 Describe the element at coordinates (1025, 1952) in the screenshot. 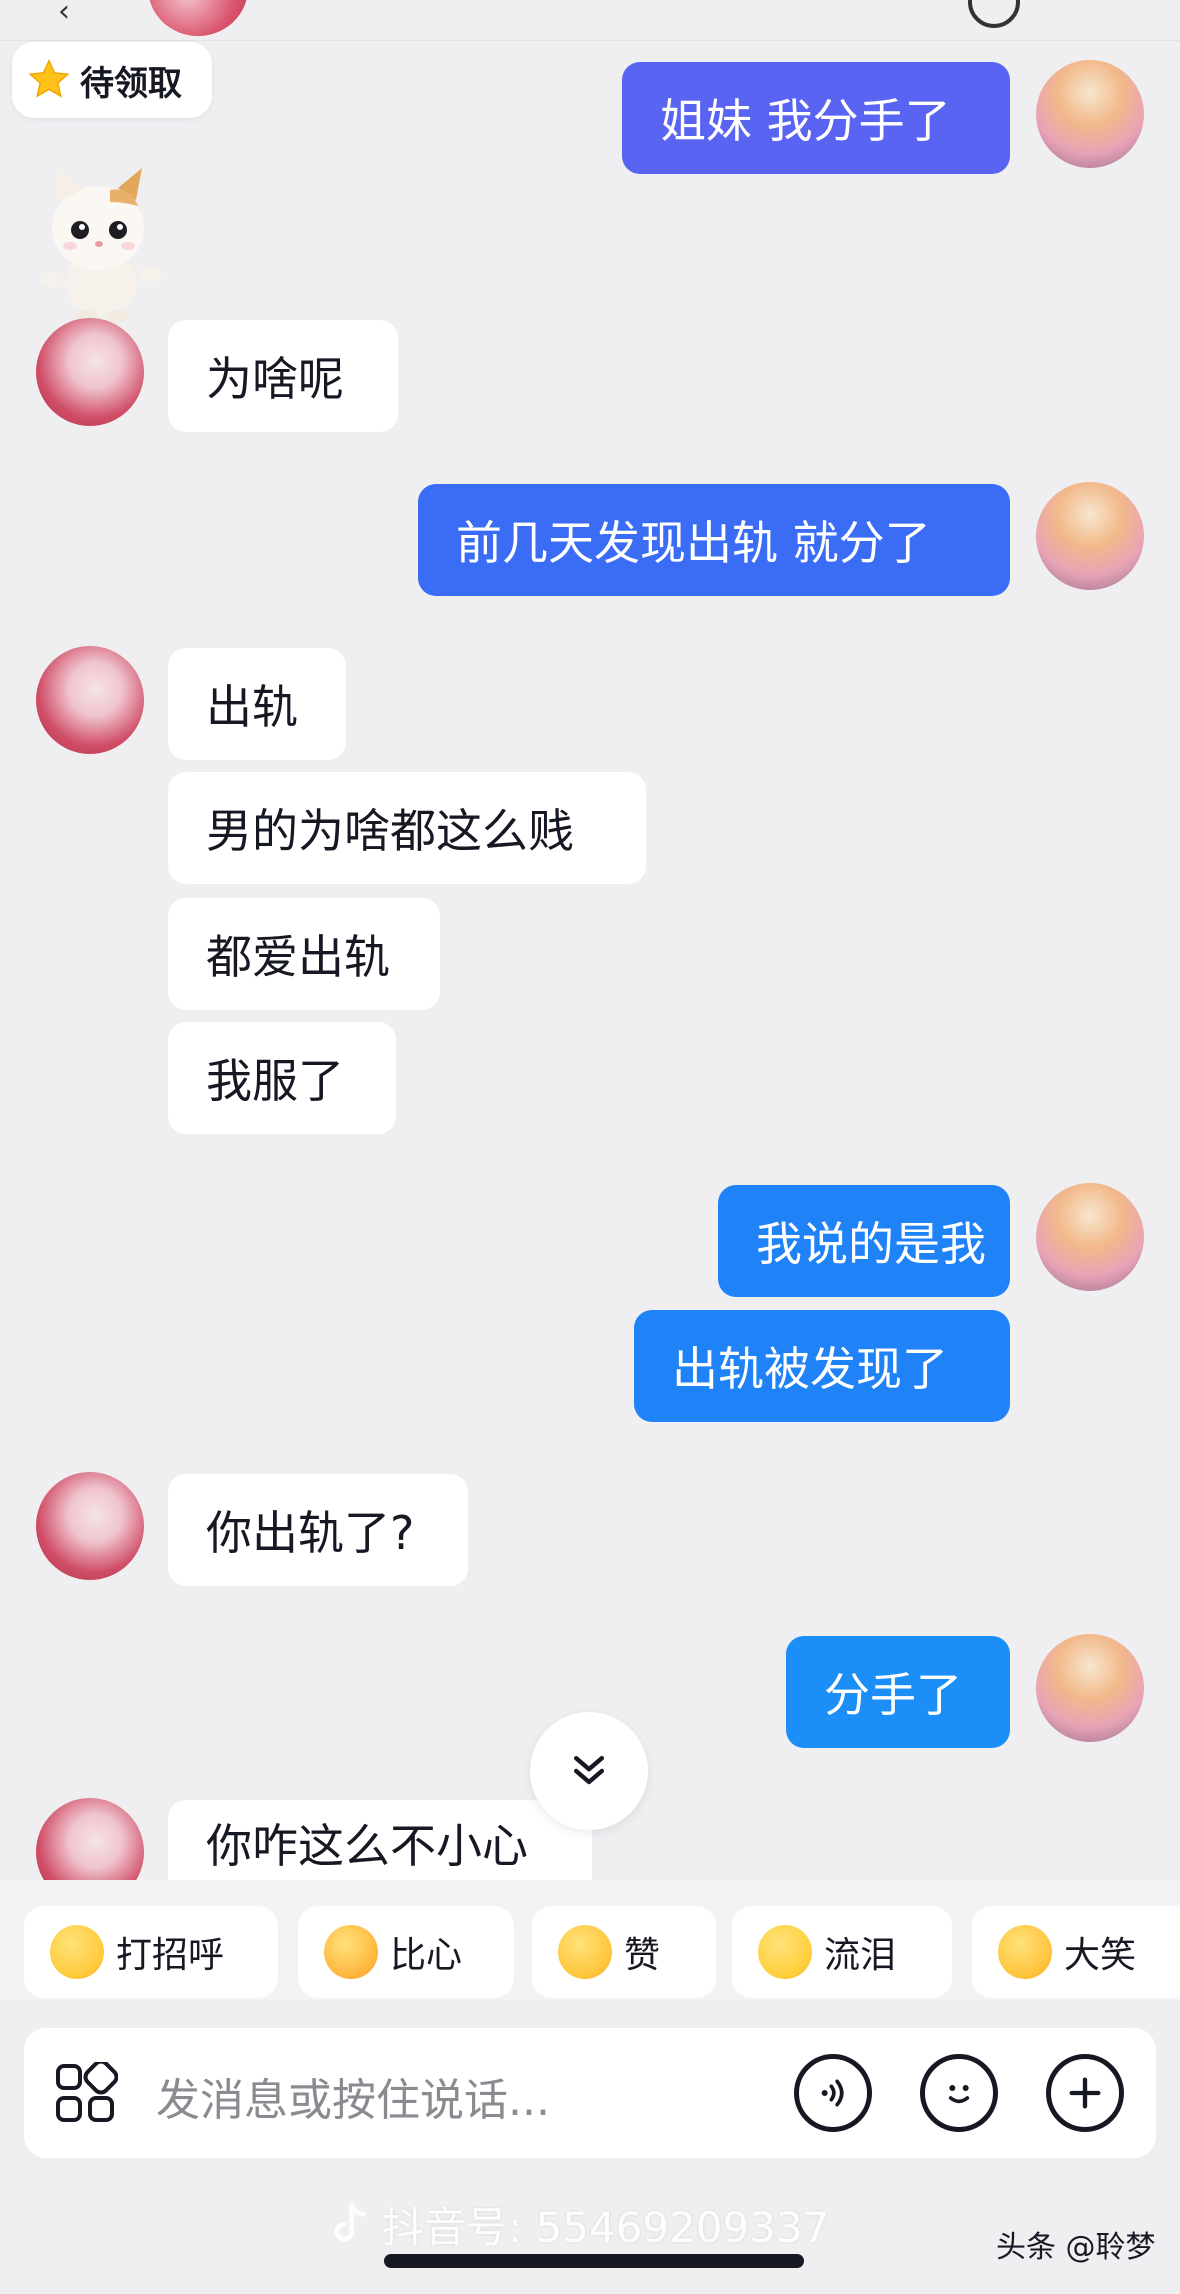

I see `laughing-emoji-icon` at that location.